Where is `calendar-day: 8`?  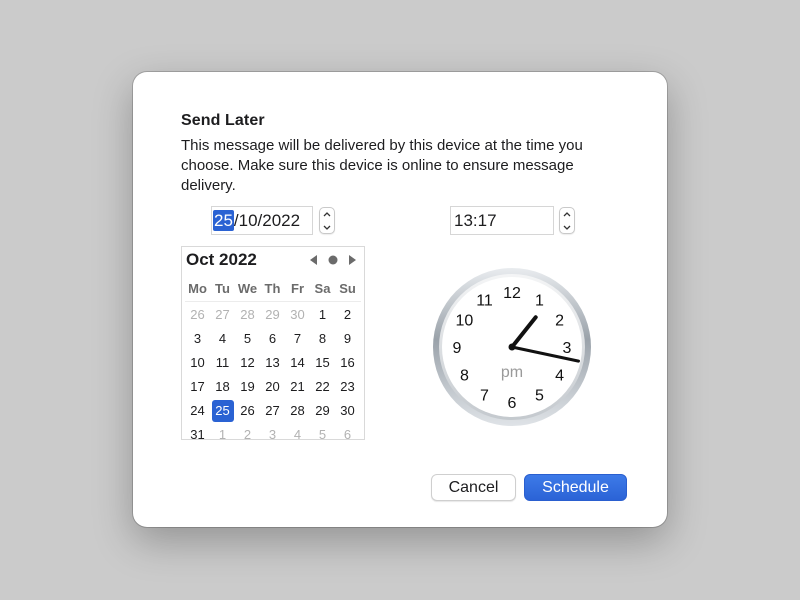 calendar-day: 8 is located at coordinates (322, 339).